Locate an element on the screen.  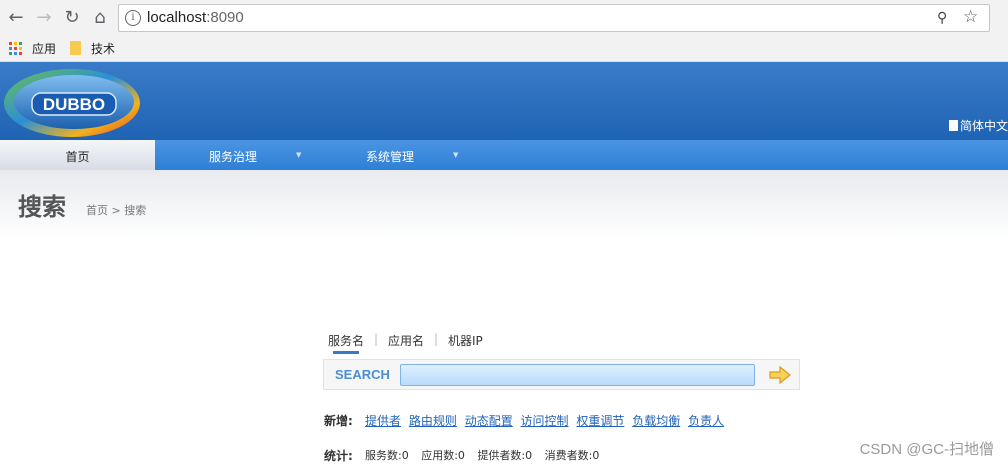
logo-text: DUBBO is located at coordinates (74, 104).